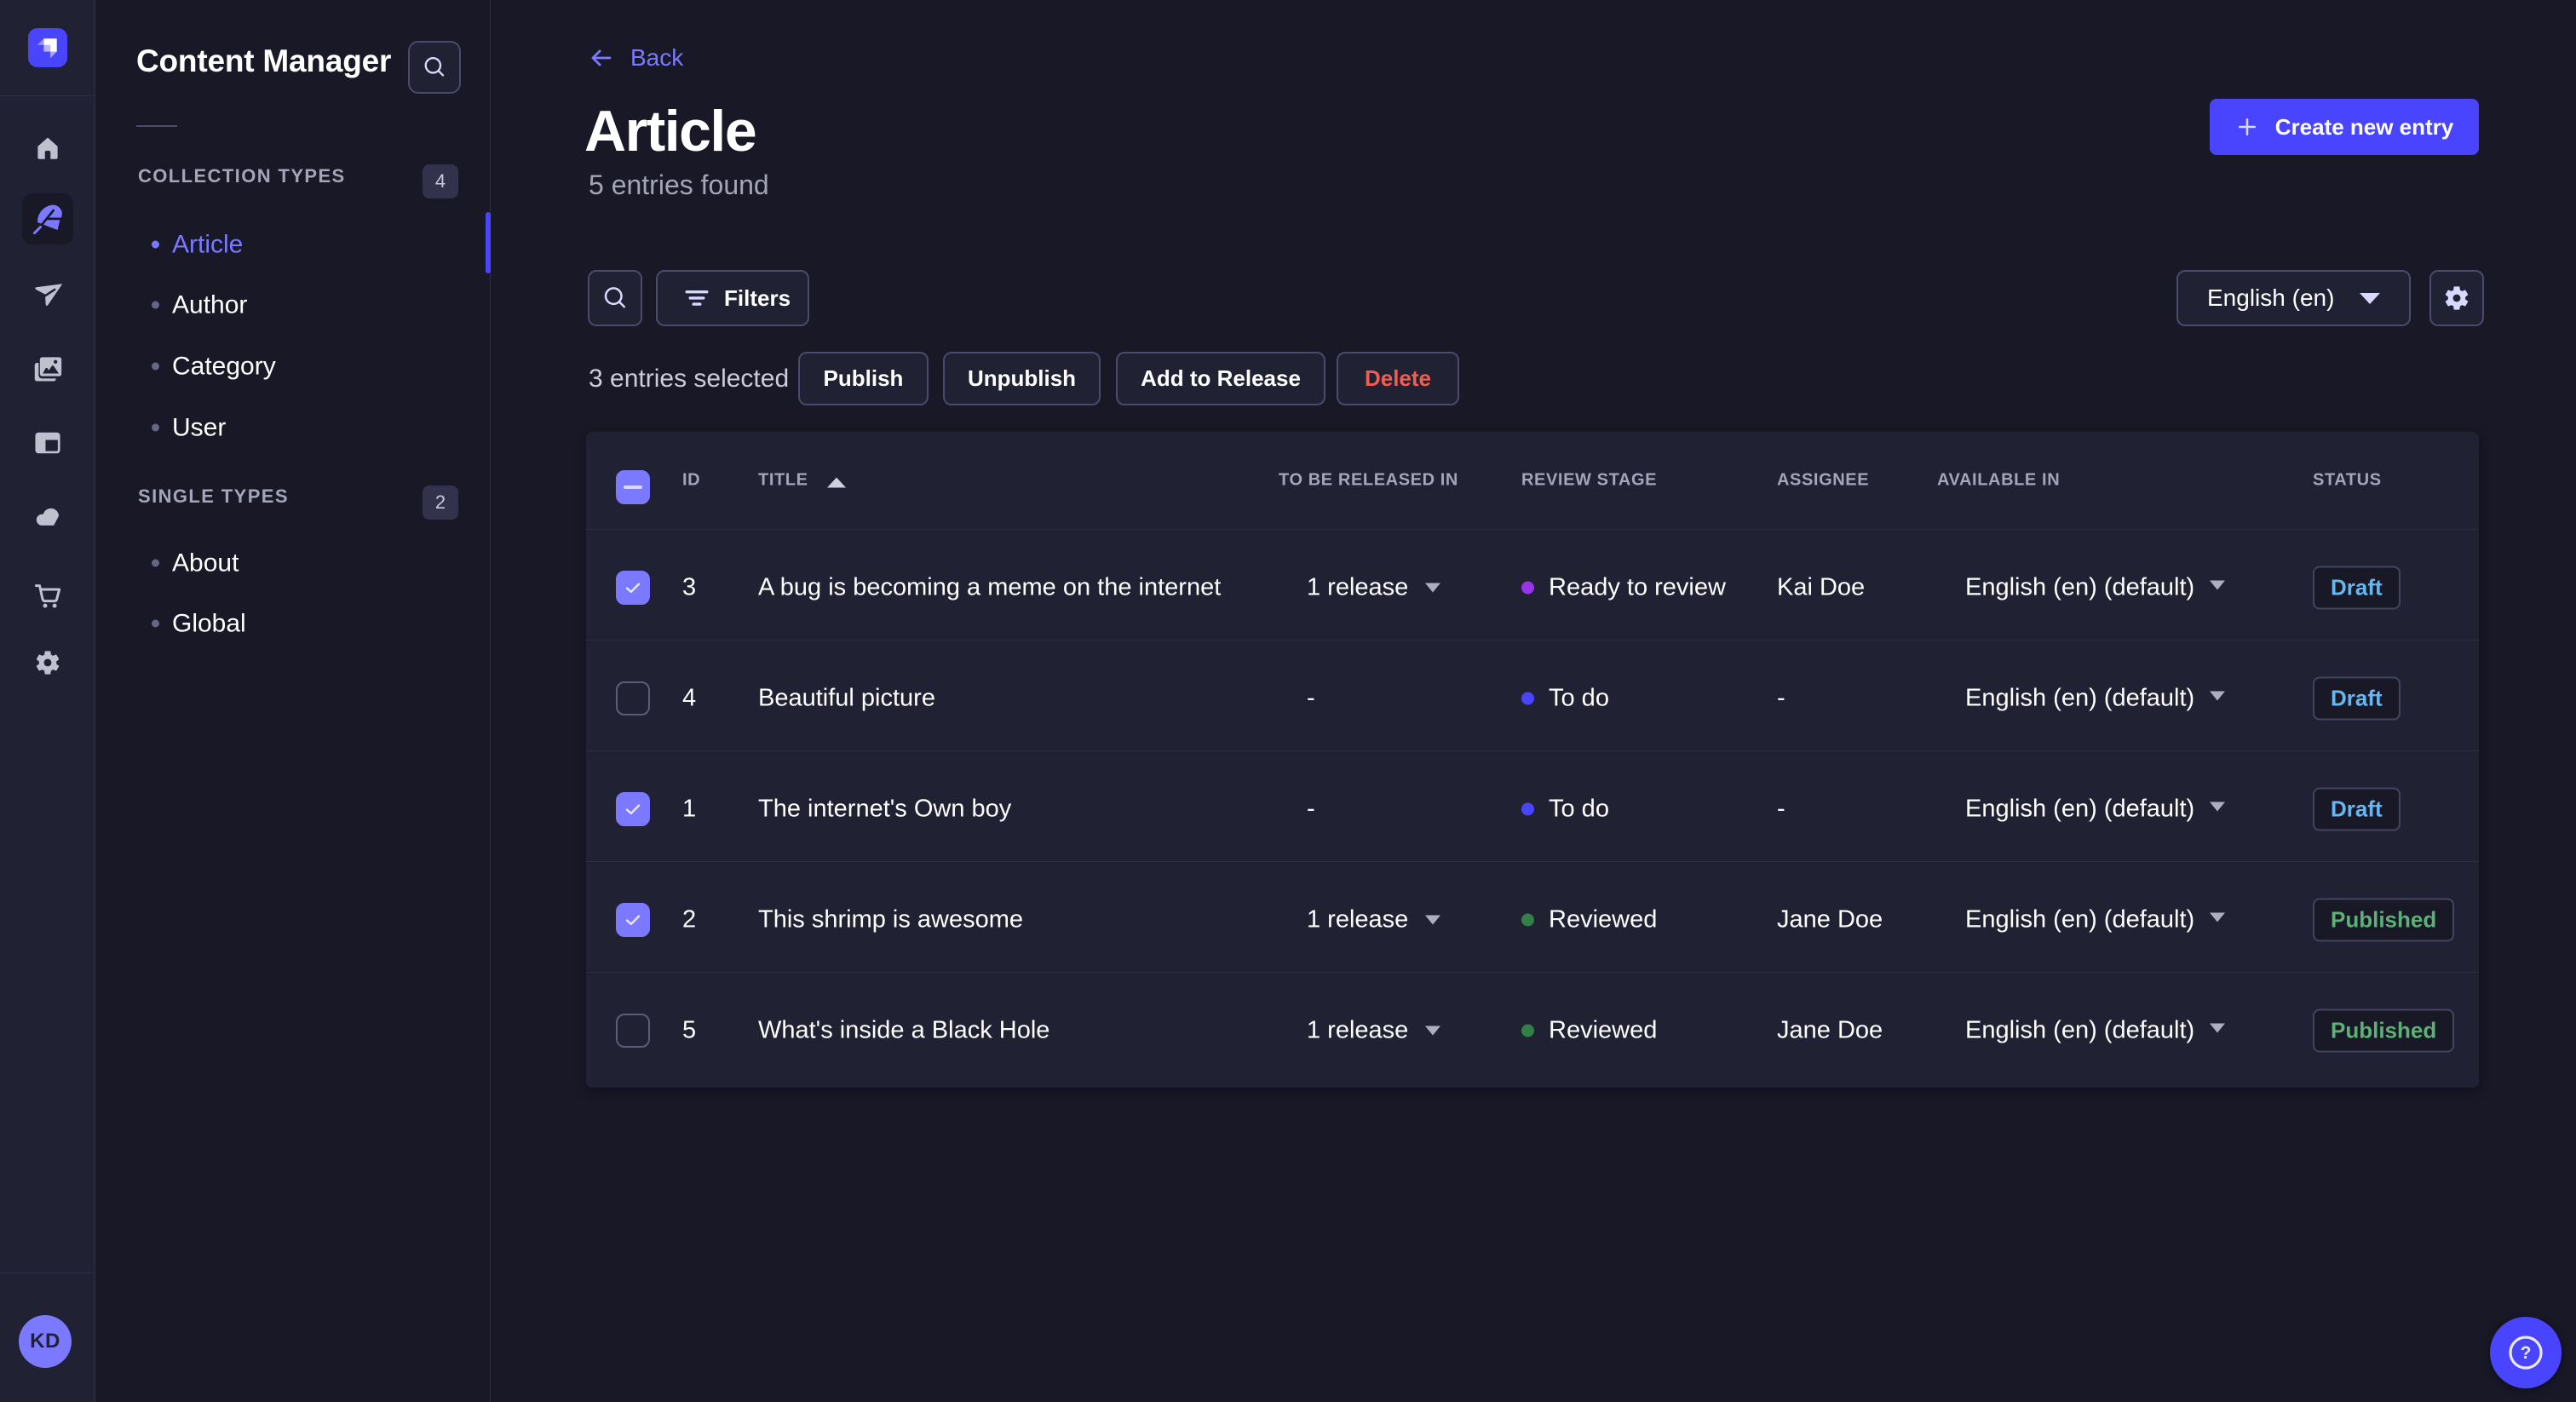  I want to click on sidebar-item-home, so click(48, 148).